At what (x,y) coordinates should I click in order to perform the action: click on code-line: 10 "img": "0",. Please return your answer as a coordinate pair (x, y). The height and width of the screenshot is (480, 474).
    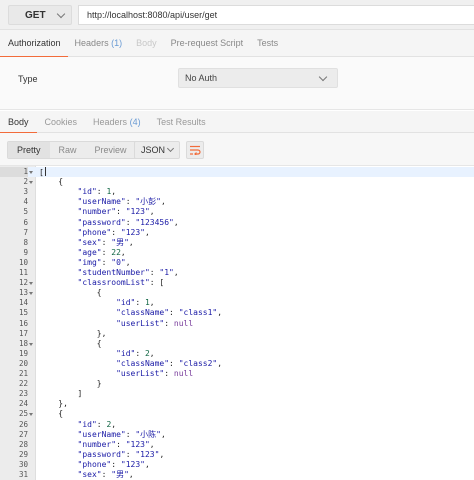
    Looking at the image, I should click on (237, 263).